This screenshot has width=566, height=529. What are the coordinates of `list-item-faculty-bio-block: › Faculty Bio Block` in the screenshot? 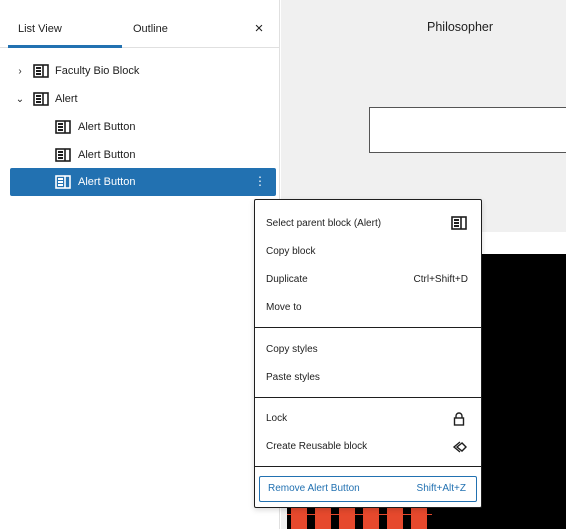 It's located at (138, 71).